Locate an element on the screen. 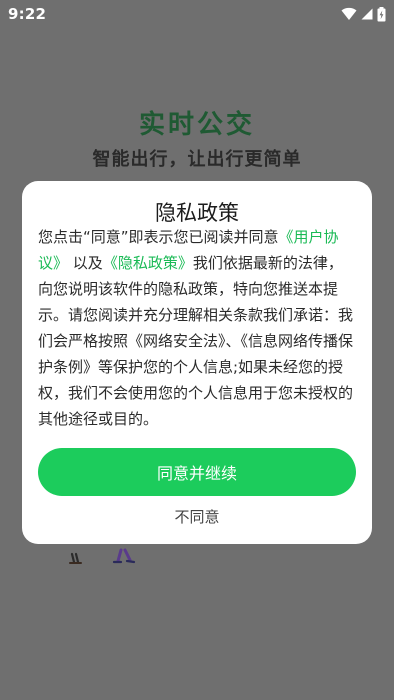 The image size is (394, 700). wifi-icon is located at coordinates (349, 14).